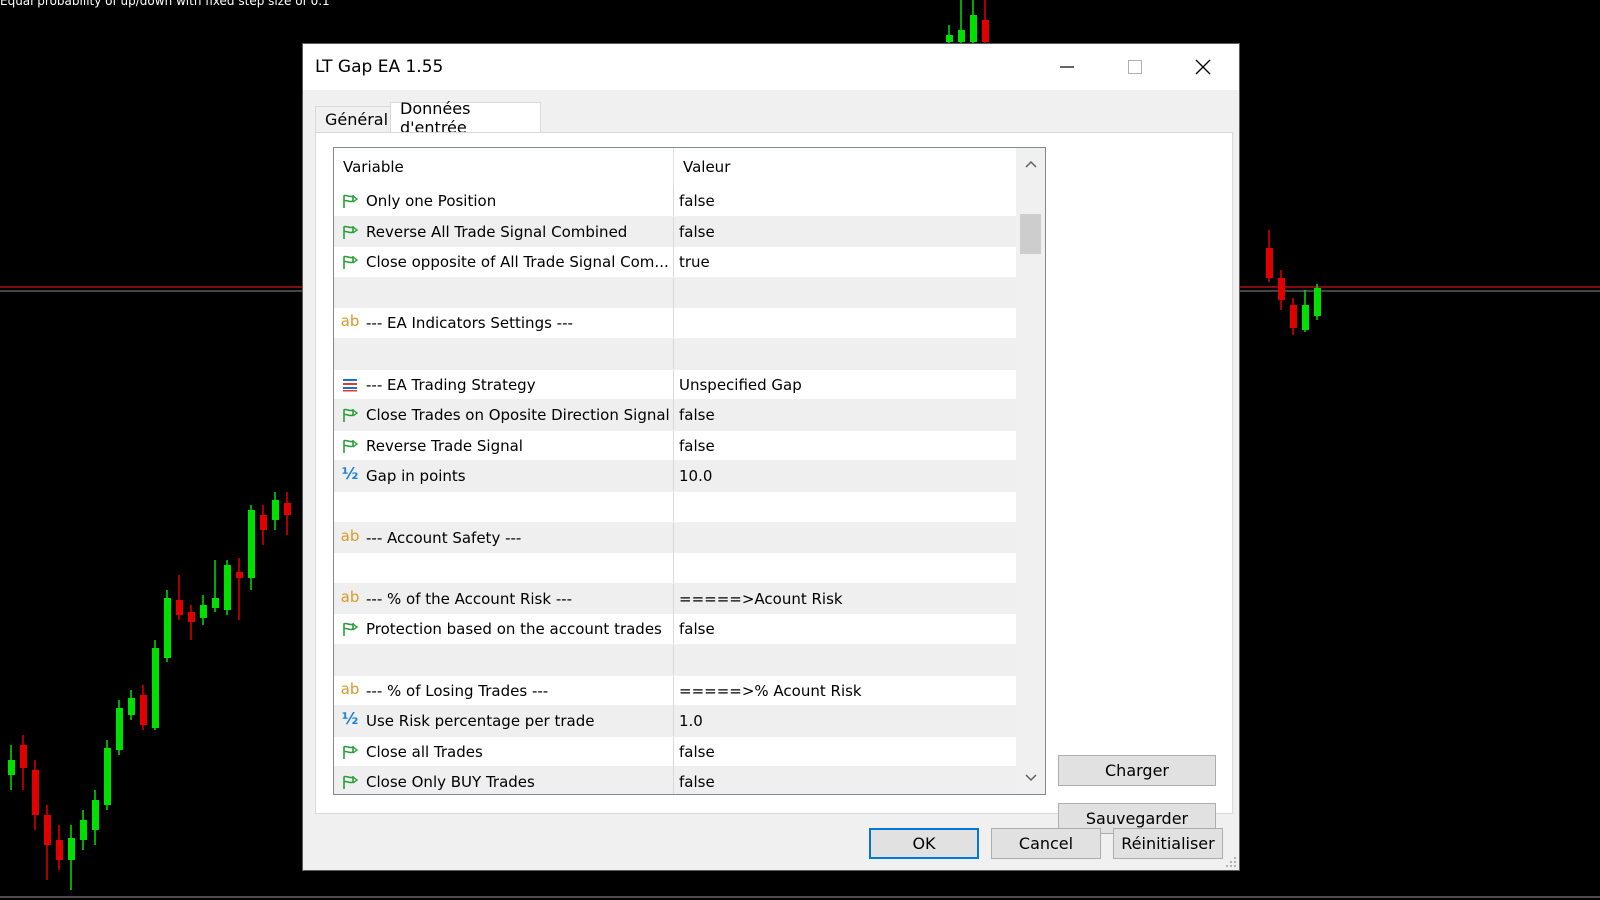  I want to click on table-row: --- EA Trading Strategy Unspecified Gap, so click(675, 385).